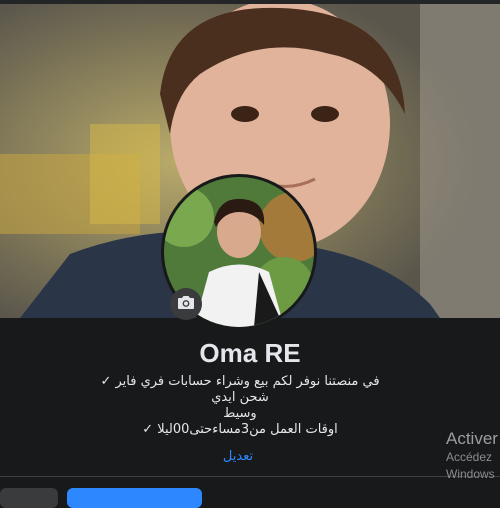  I want to click on edit-bio-link: تعديل, so click(238, 456).